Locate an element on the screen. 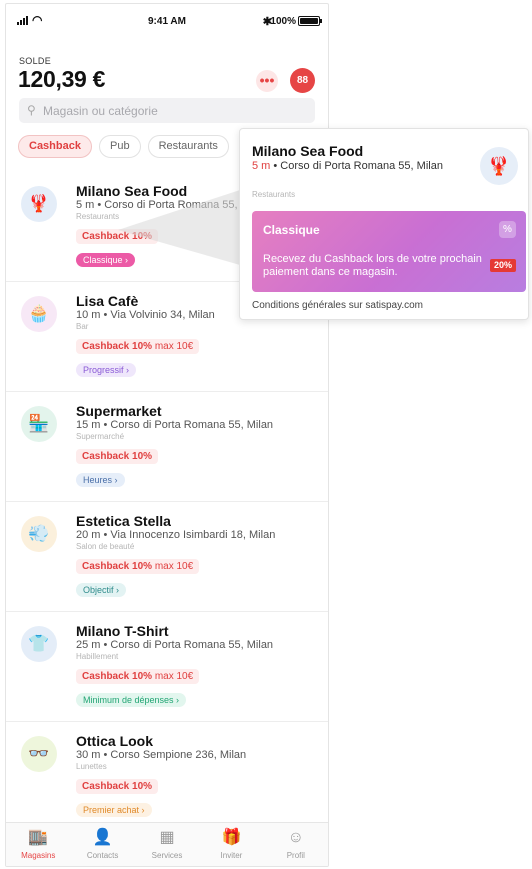  services-icon: ▦ is located at coordinates (167, 837).